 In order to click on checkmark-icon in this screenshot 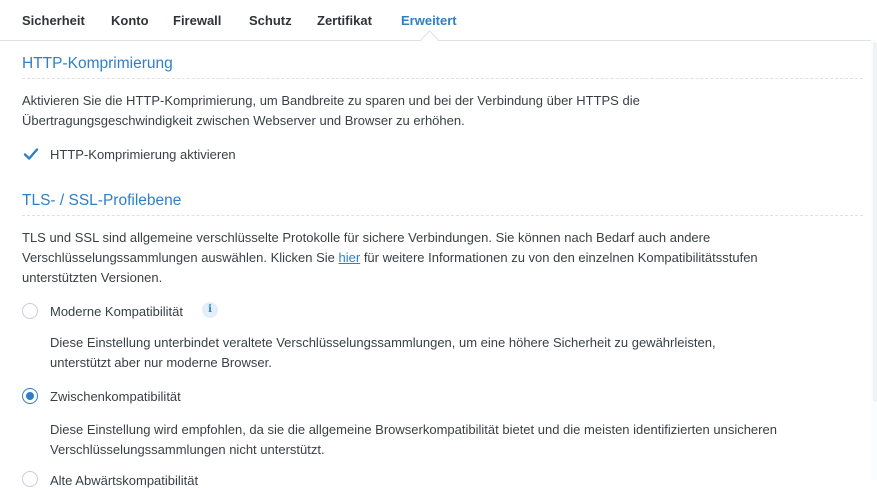, I will do `click(31, 154)`.